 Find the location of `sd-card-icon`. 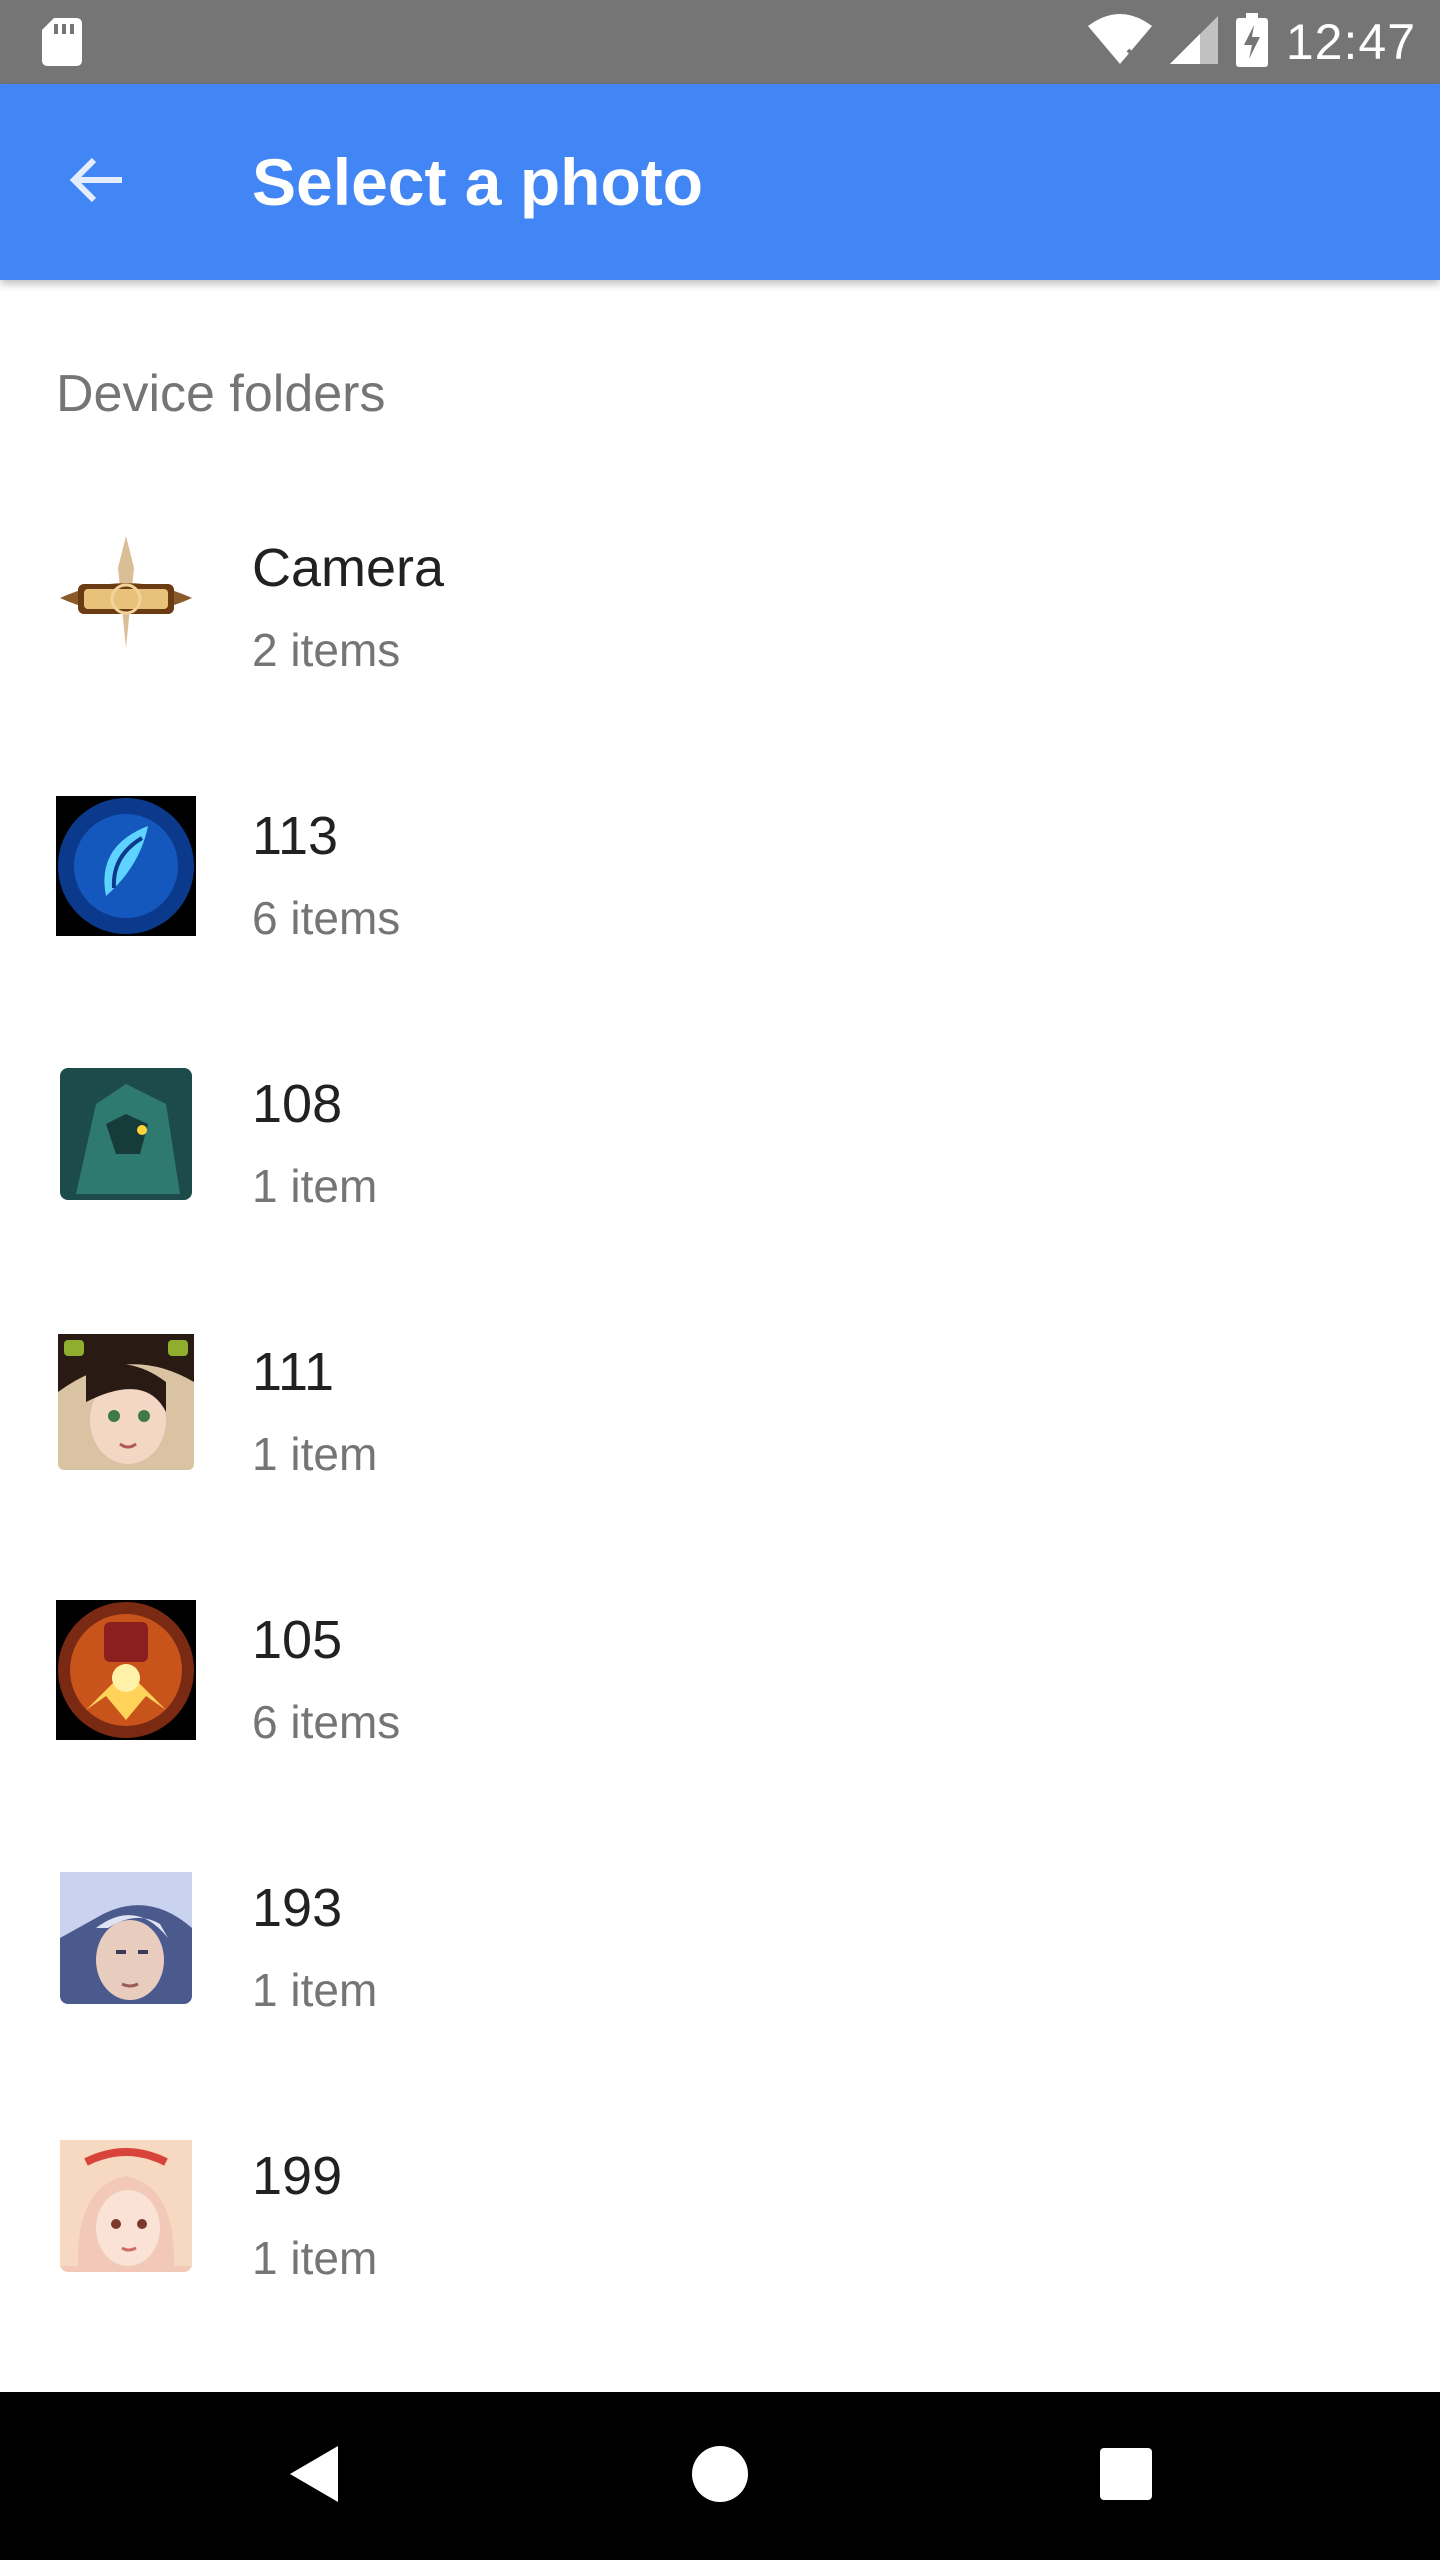

sd-card-icon is located at coordinates (62, 42).